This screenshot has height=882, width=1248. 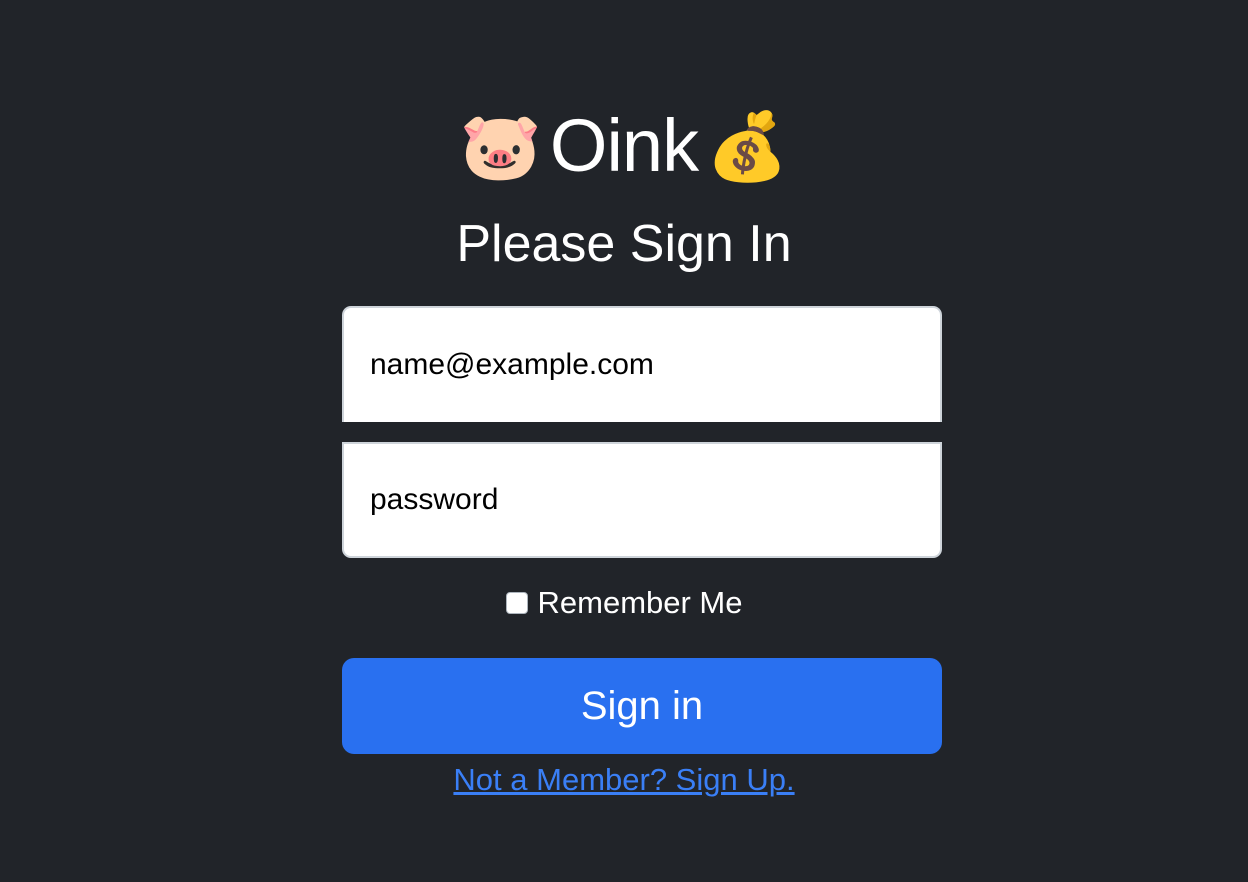 I want to click on remember-me-checkbox, so click(x=516, y=603).